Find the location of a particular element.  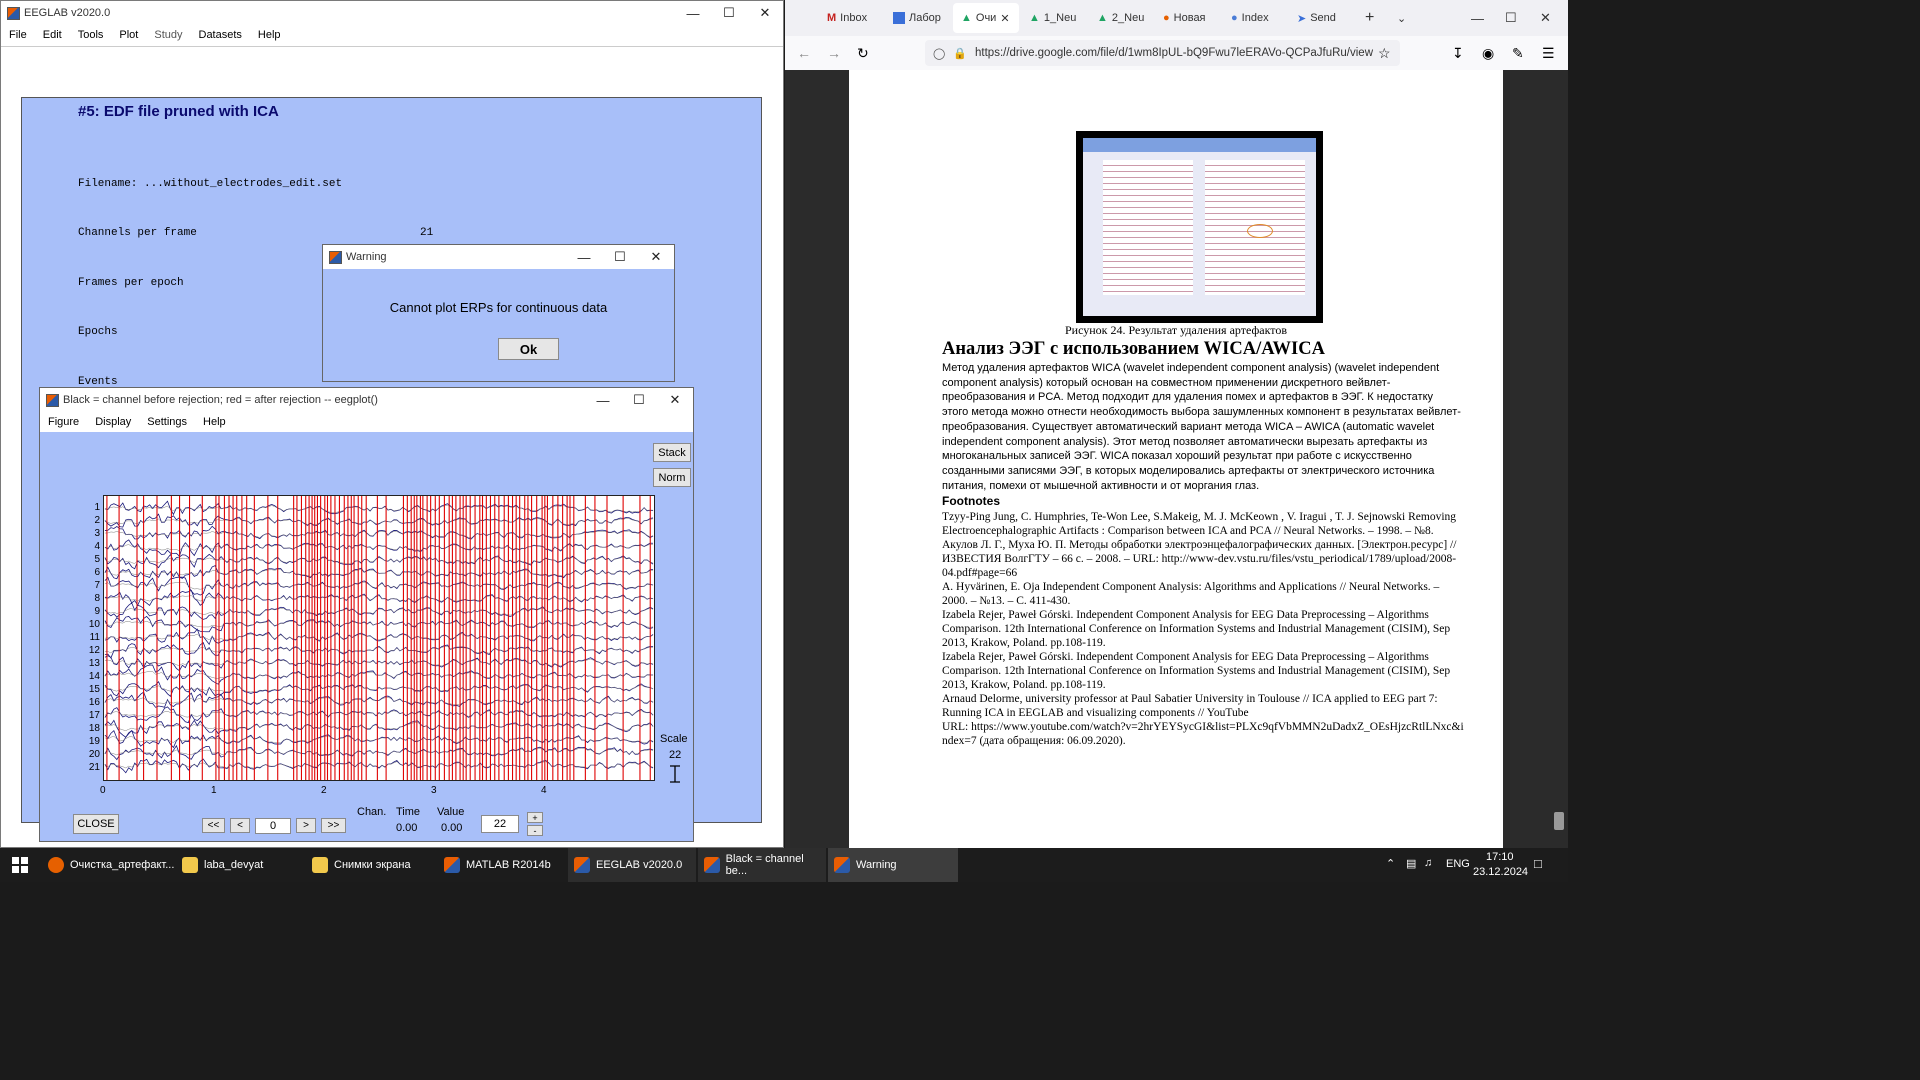

nav-first-button: << is located at coordinates (213, 825).